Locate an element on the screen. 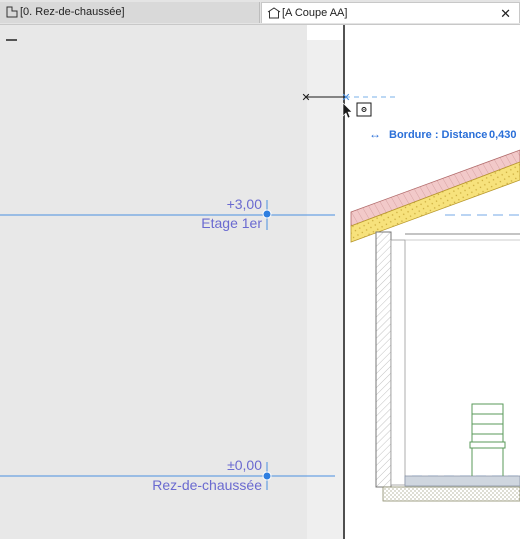 The width and height of the screenshot is (520, 544). floor-slab is located at coordinates (451, 494).